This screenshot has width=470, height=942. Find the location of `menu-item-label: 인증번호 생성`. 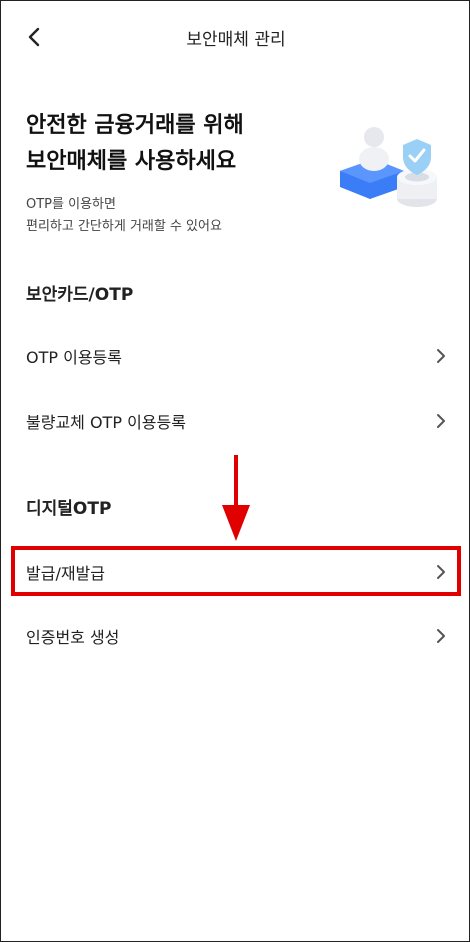

menu-item-label: 인증번호 생성 is located at coordinates (73, 637).